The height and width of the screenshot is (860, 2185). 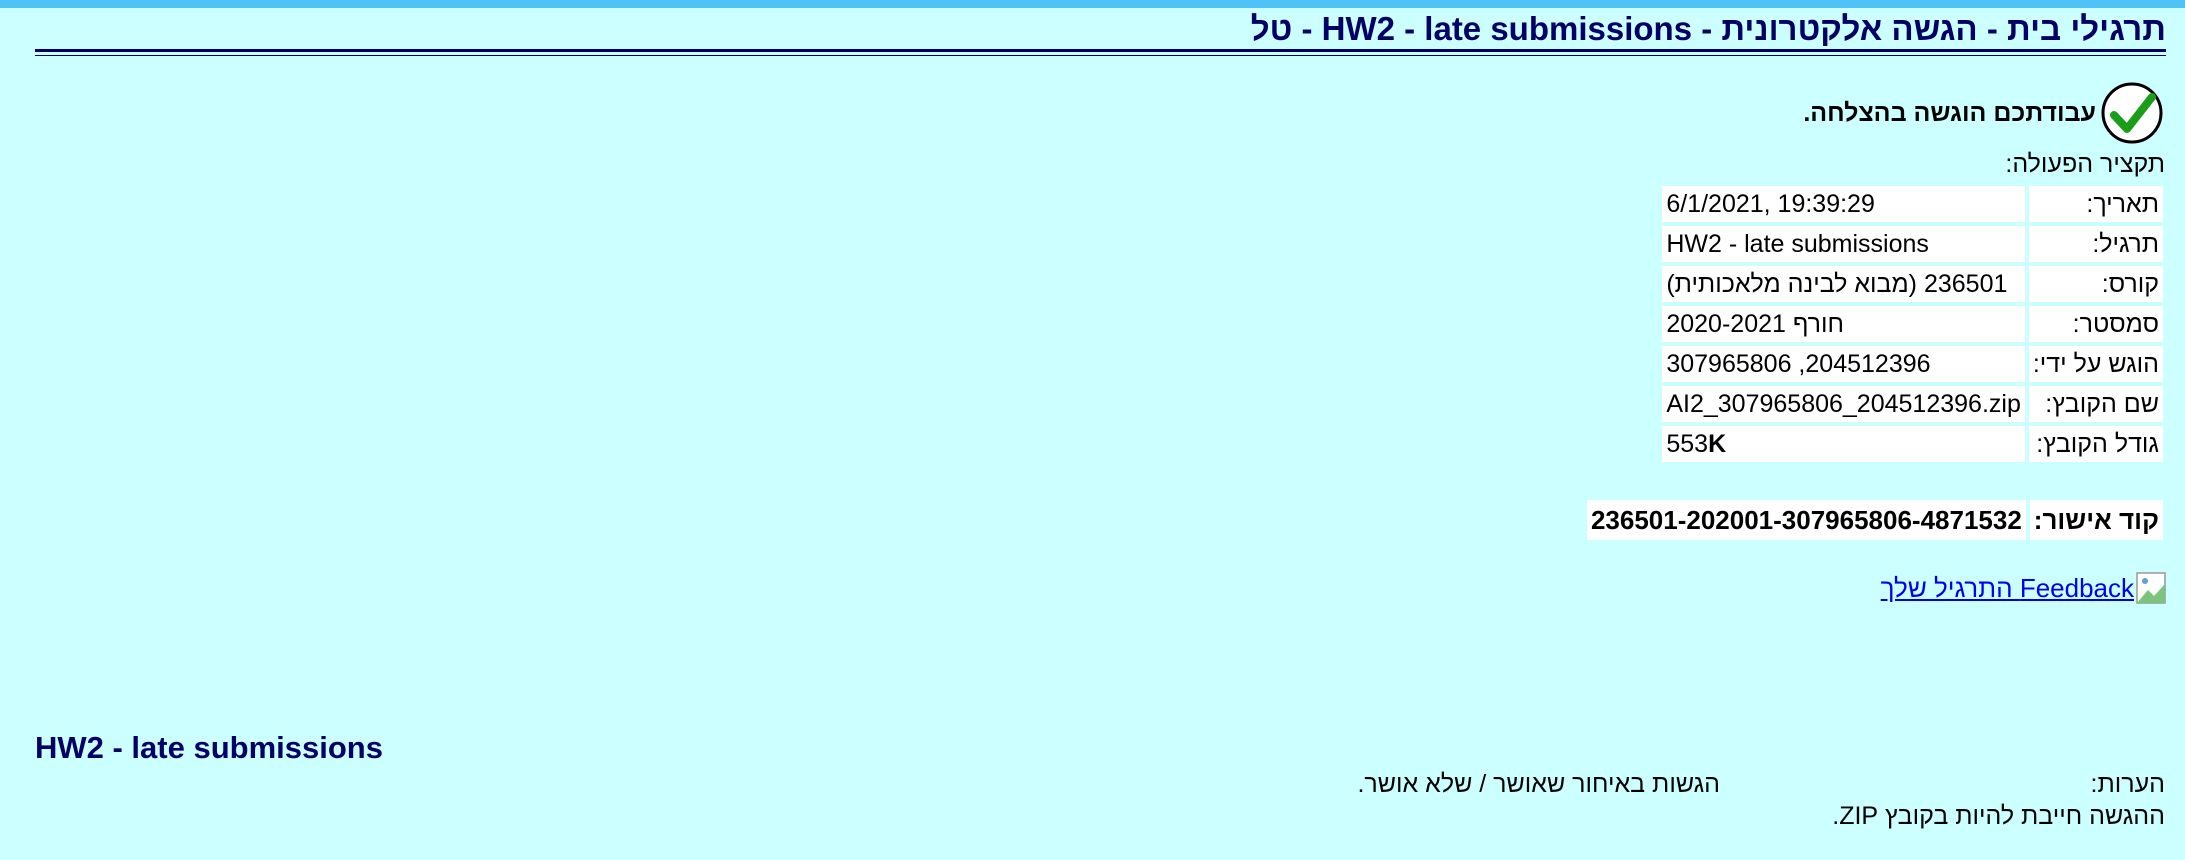 I want to click on success-text: עבודתכם הוגשה בהצלחה., so click(x=1949, y=112).